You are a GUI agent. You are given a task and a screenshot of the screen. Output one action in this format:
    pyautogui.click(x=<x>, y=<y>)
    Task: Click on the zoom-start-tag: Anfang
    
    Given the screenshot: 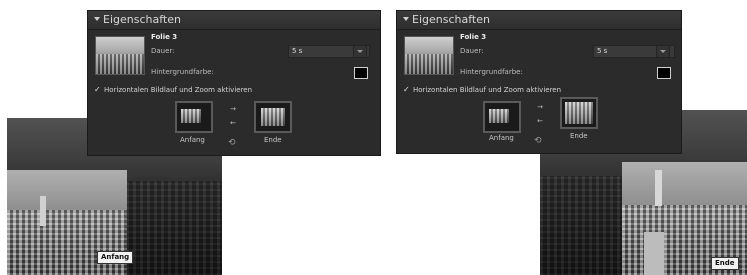 What is the action you would take?
    pyautogui.click(x=115, y=257)
    